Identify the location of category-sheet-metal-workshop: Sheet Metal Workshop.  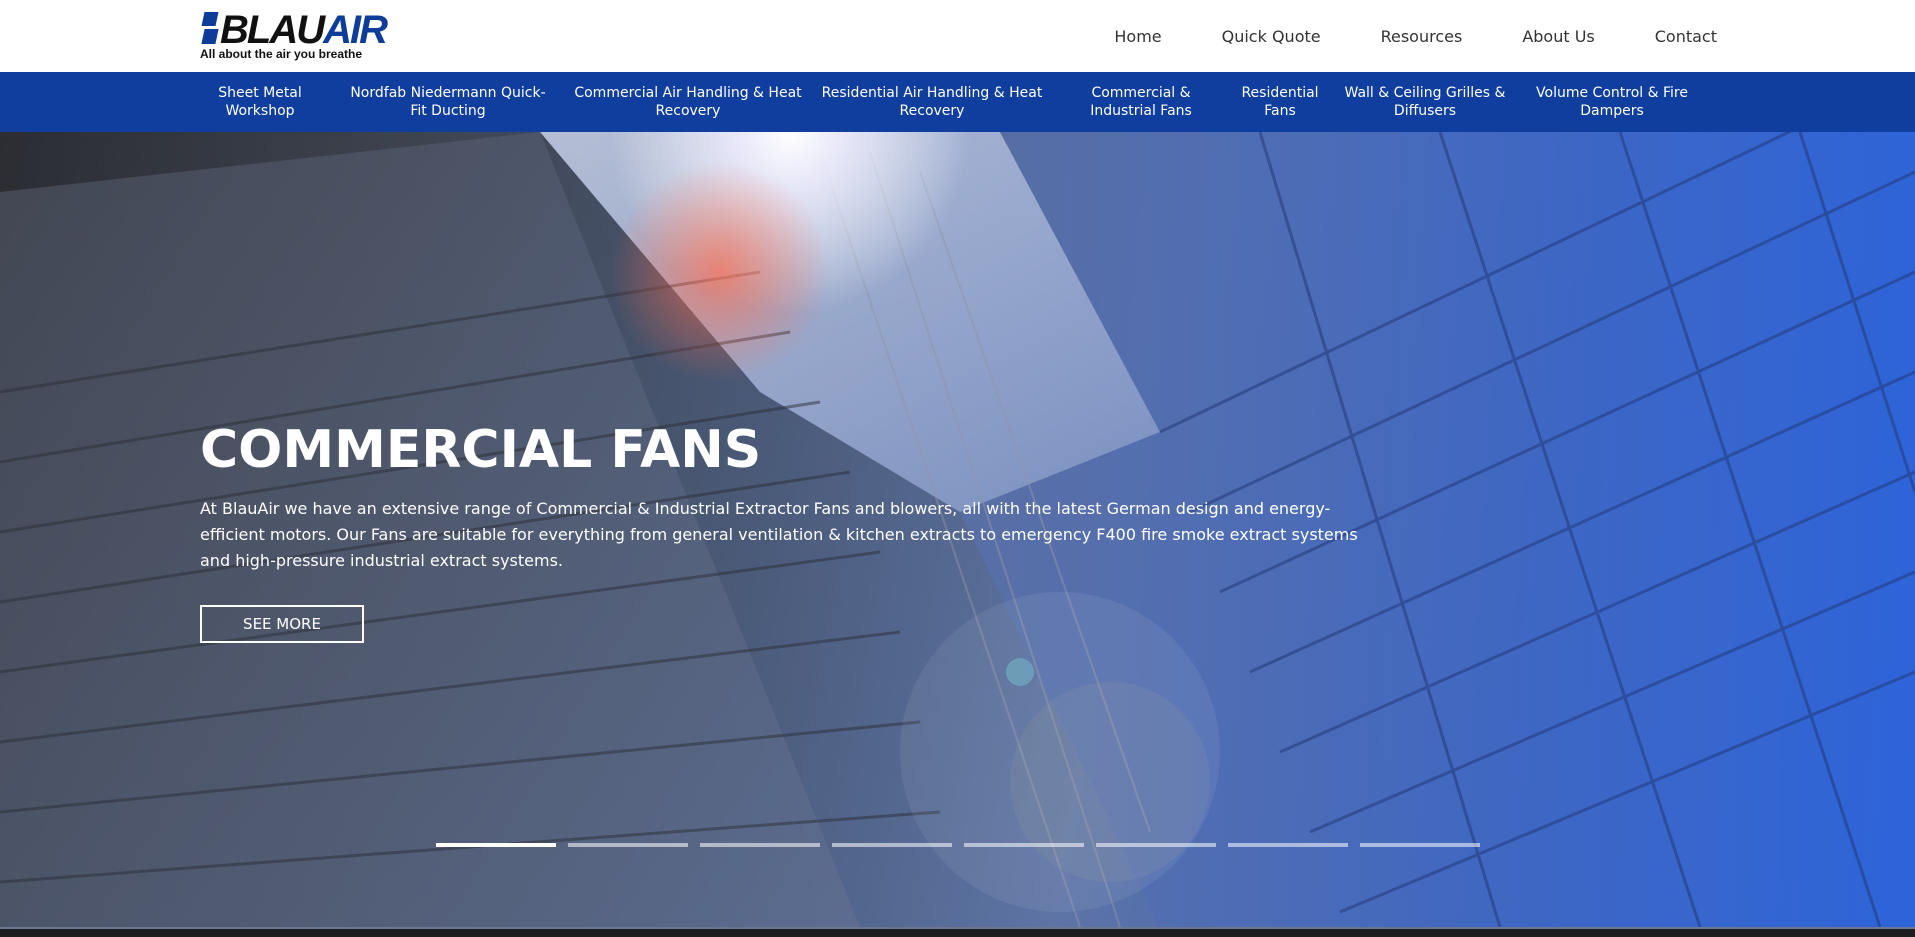
(260, 102).